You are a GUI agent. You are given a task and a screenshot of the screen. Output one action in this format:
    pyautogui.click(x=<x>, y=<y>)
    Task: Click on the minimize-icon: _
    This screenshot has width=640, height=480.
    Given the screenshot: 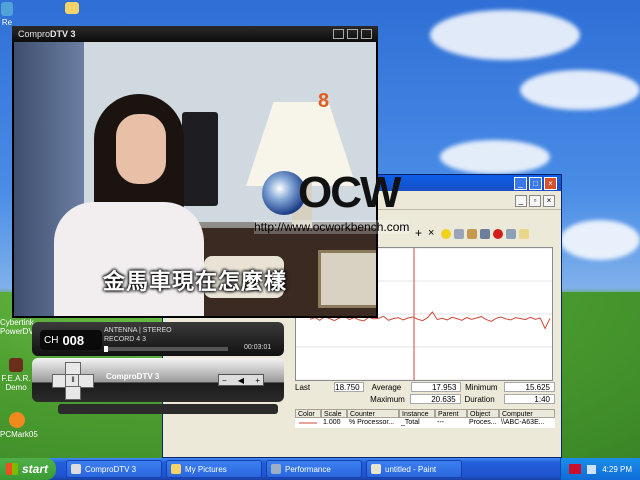 What is the action you would take?
    pyautogui.click(x=520, y=183)
    